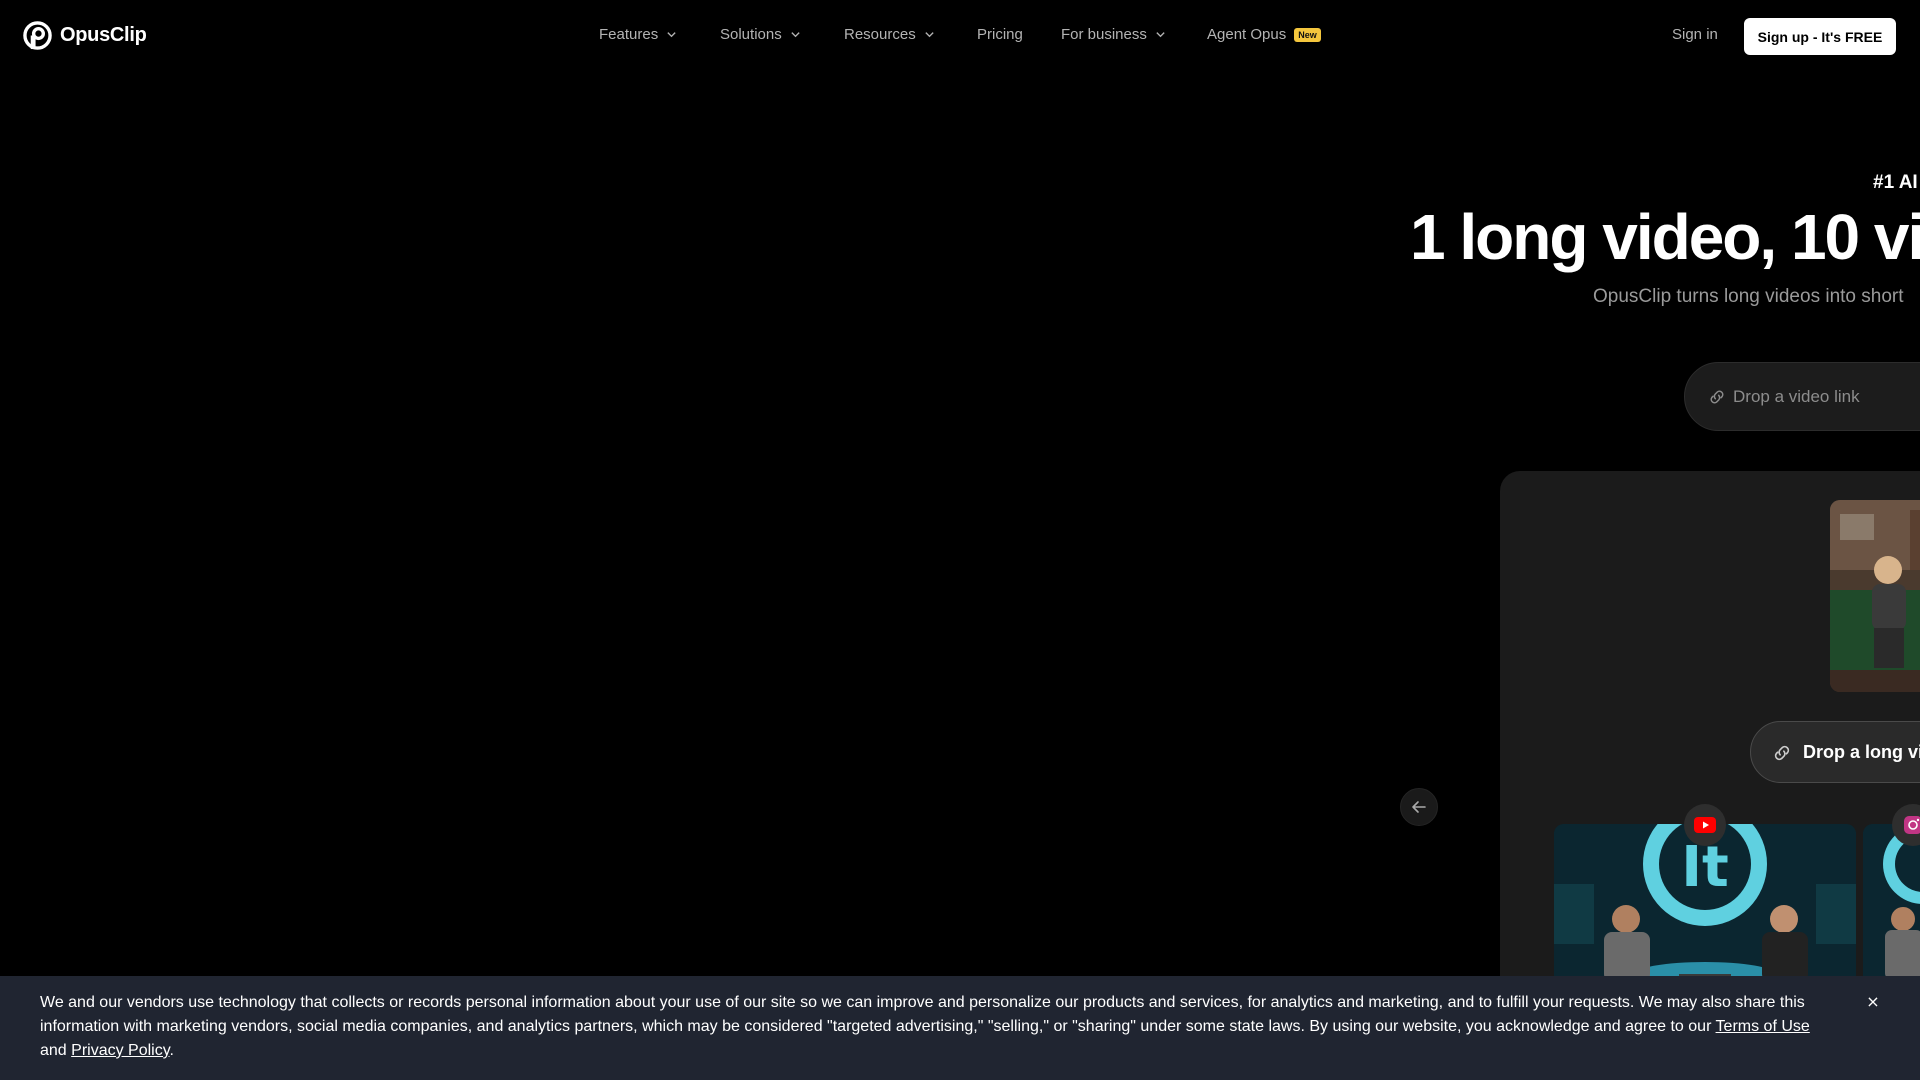 This screenshot has width=1920, height=1080. I want to click on hero-subtitle: OpusClip turns long videos into short, so click(1748, 296).